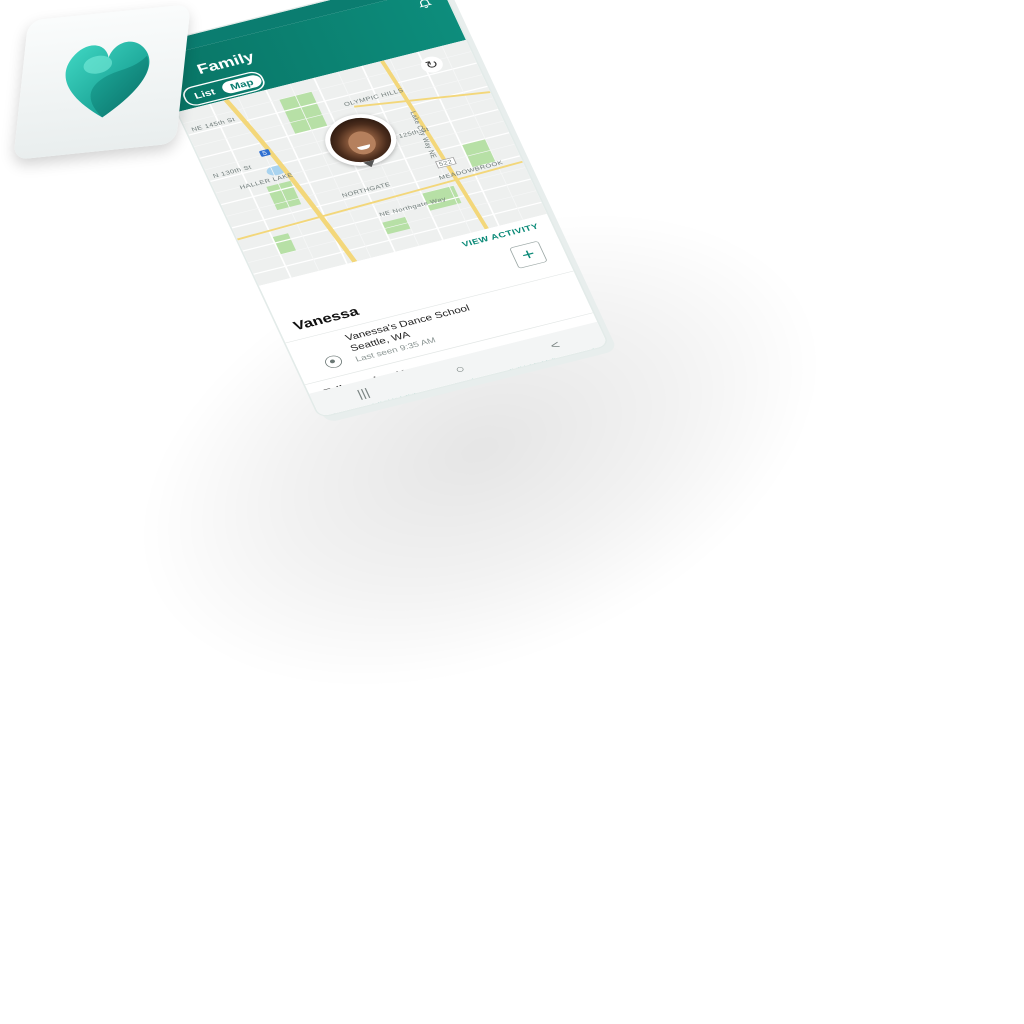 The height and width of the screenshot is (1024, 1024). What do you see at coordinates (528, 254) in the screenshot?
I see `add-button: +` at bounding box center [528, 254].